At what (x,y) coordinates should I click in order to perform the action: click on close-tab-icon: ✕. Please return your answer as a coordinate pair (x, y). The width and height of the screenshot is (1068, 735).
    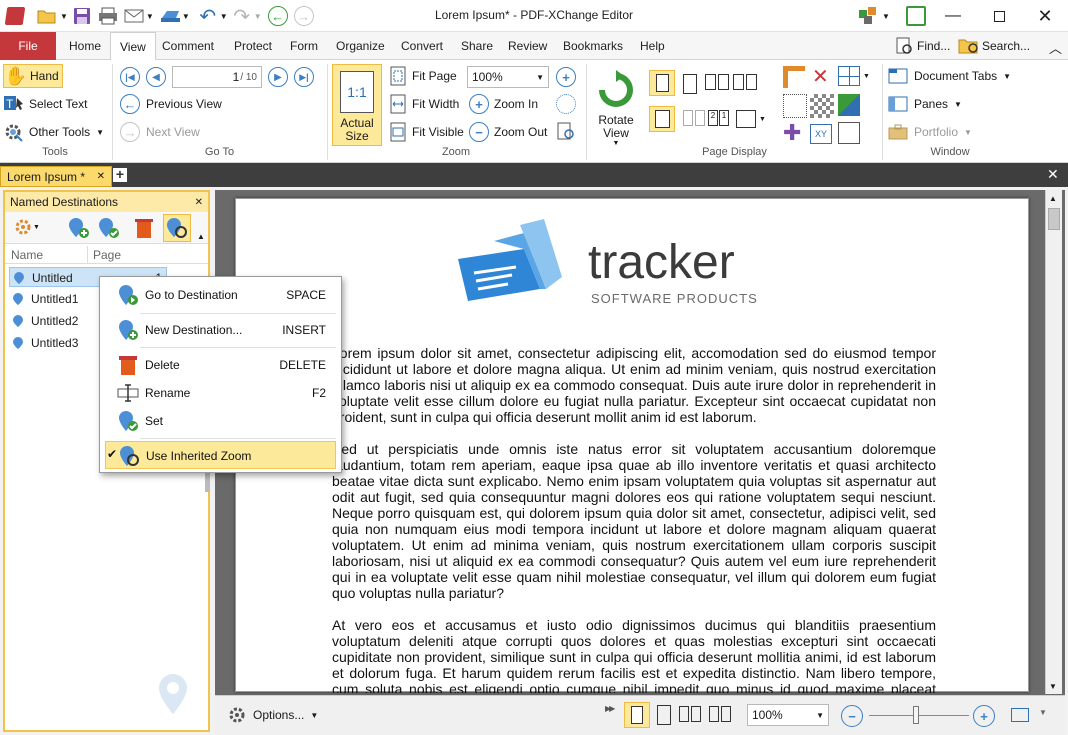
    Looking at the image, I should click on (101, 176).